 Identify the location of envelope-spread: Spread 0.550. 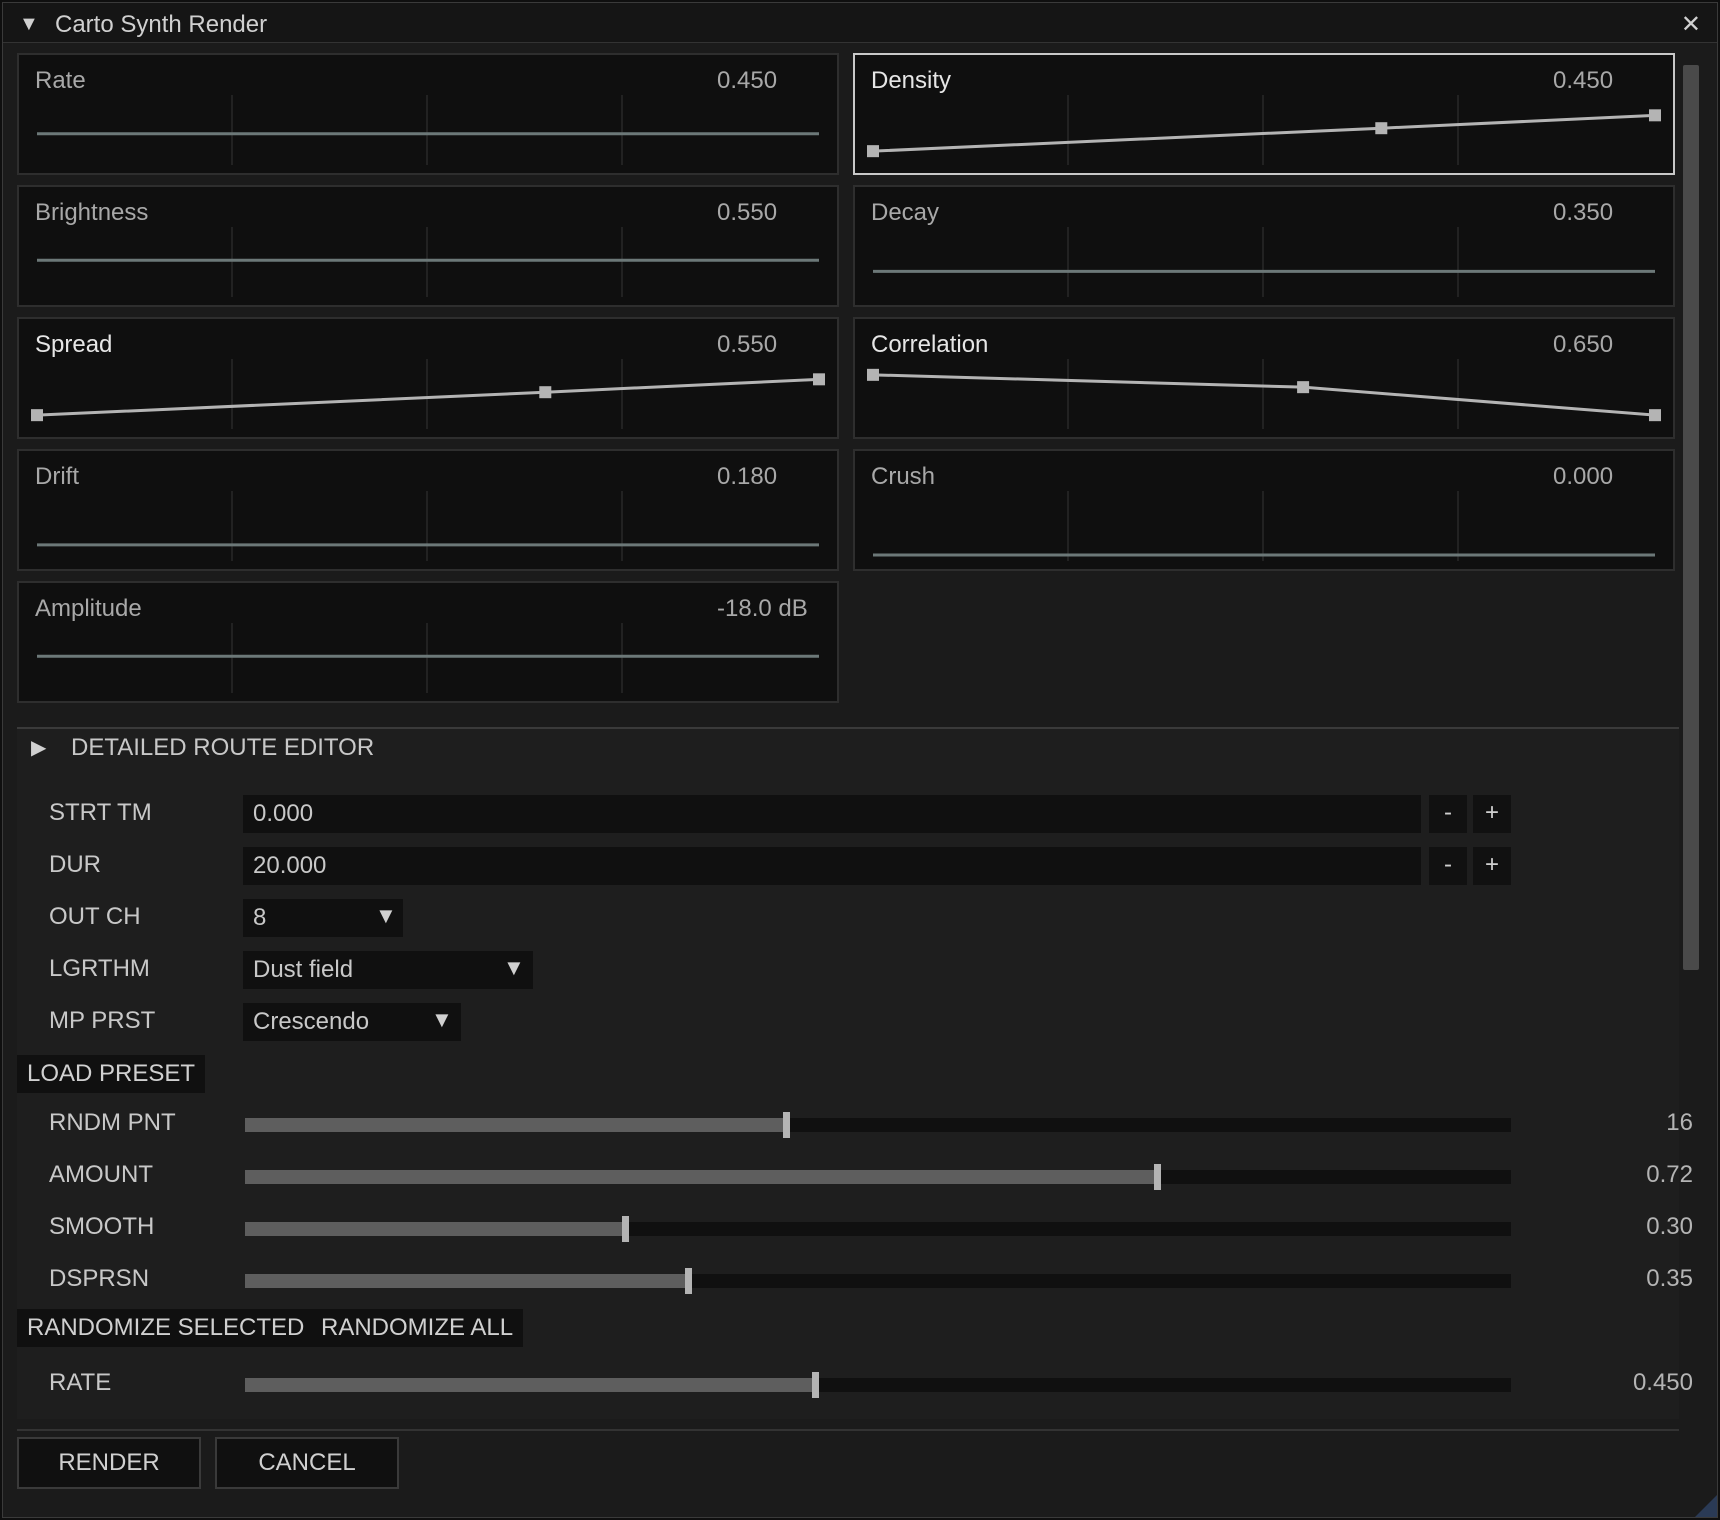
(428, 378).